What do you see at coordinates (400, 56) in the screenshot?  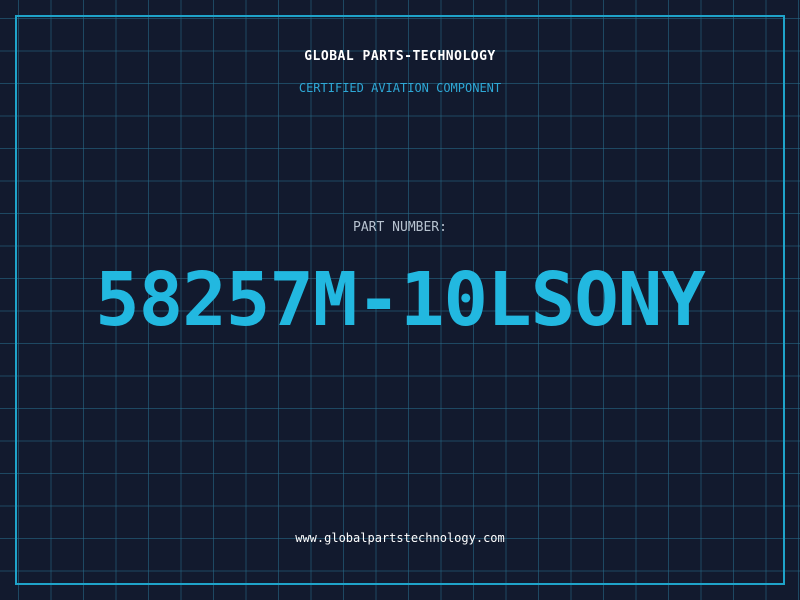 I see `brand-title: GLOBAL PARTS-TECHNOLOGY` at bounding box center [400, 56].